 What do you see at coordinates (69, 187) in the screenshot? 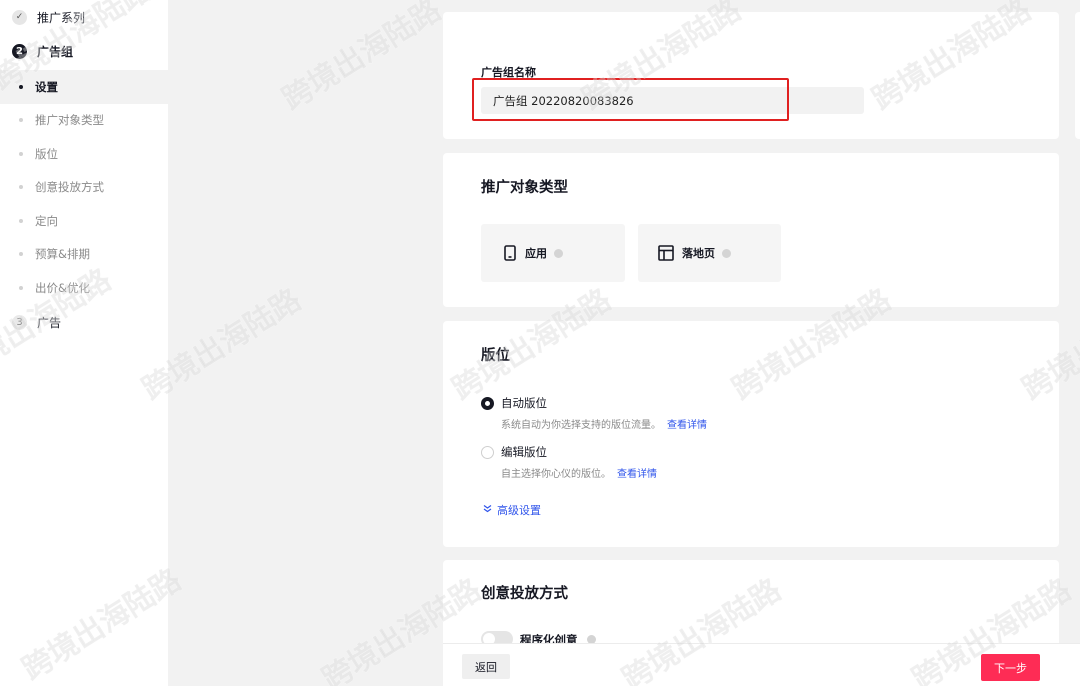
I see `sidebar-item-label: 创意投放方式` at bounding box center [69, 187].